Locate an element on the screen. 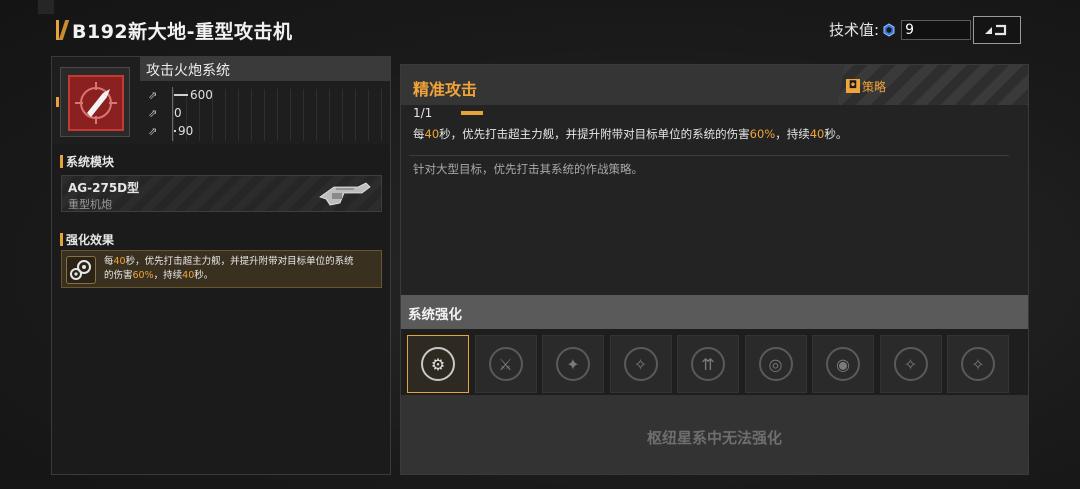  gears-icon is located at coordinates (81, 270).